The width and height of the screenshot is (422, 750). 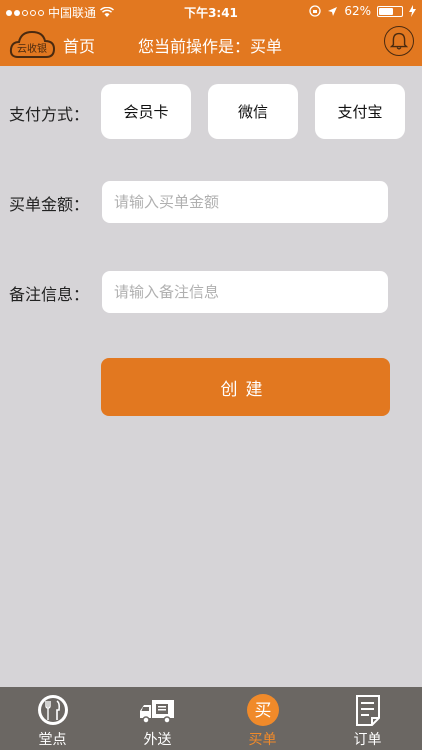 What do you see at coordinates (146, 111) in the screenshot?
I see `pay-member-card-button: 会员卡` at bounding box center [146, 111].